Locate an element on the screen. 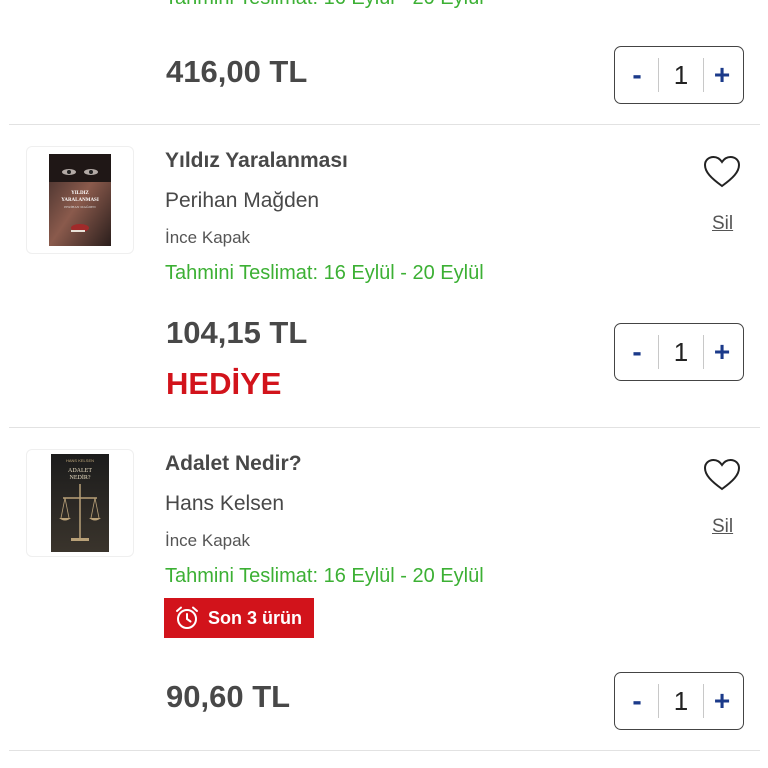 This screenshot has width=768, height=768. cover-author-line: HANS KELSEN is located at coordinates (80, 460).